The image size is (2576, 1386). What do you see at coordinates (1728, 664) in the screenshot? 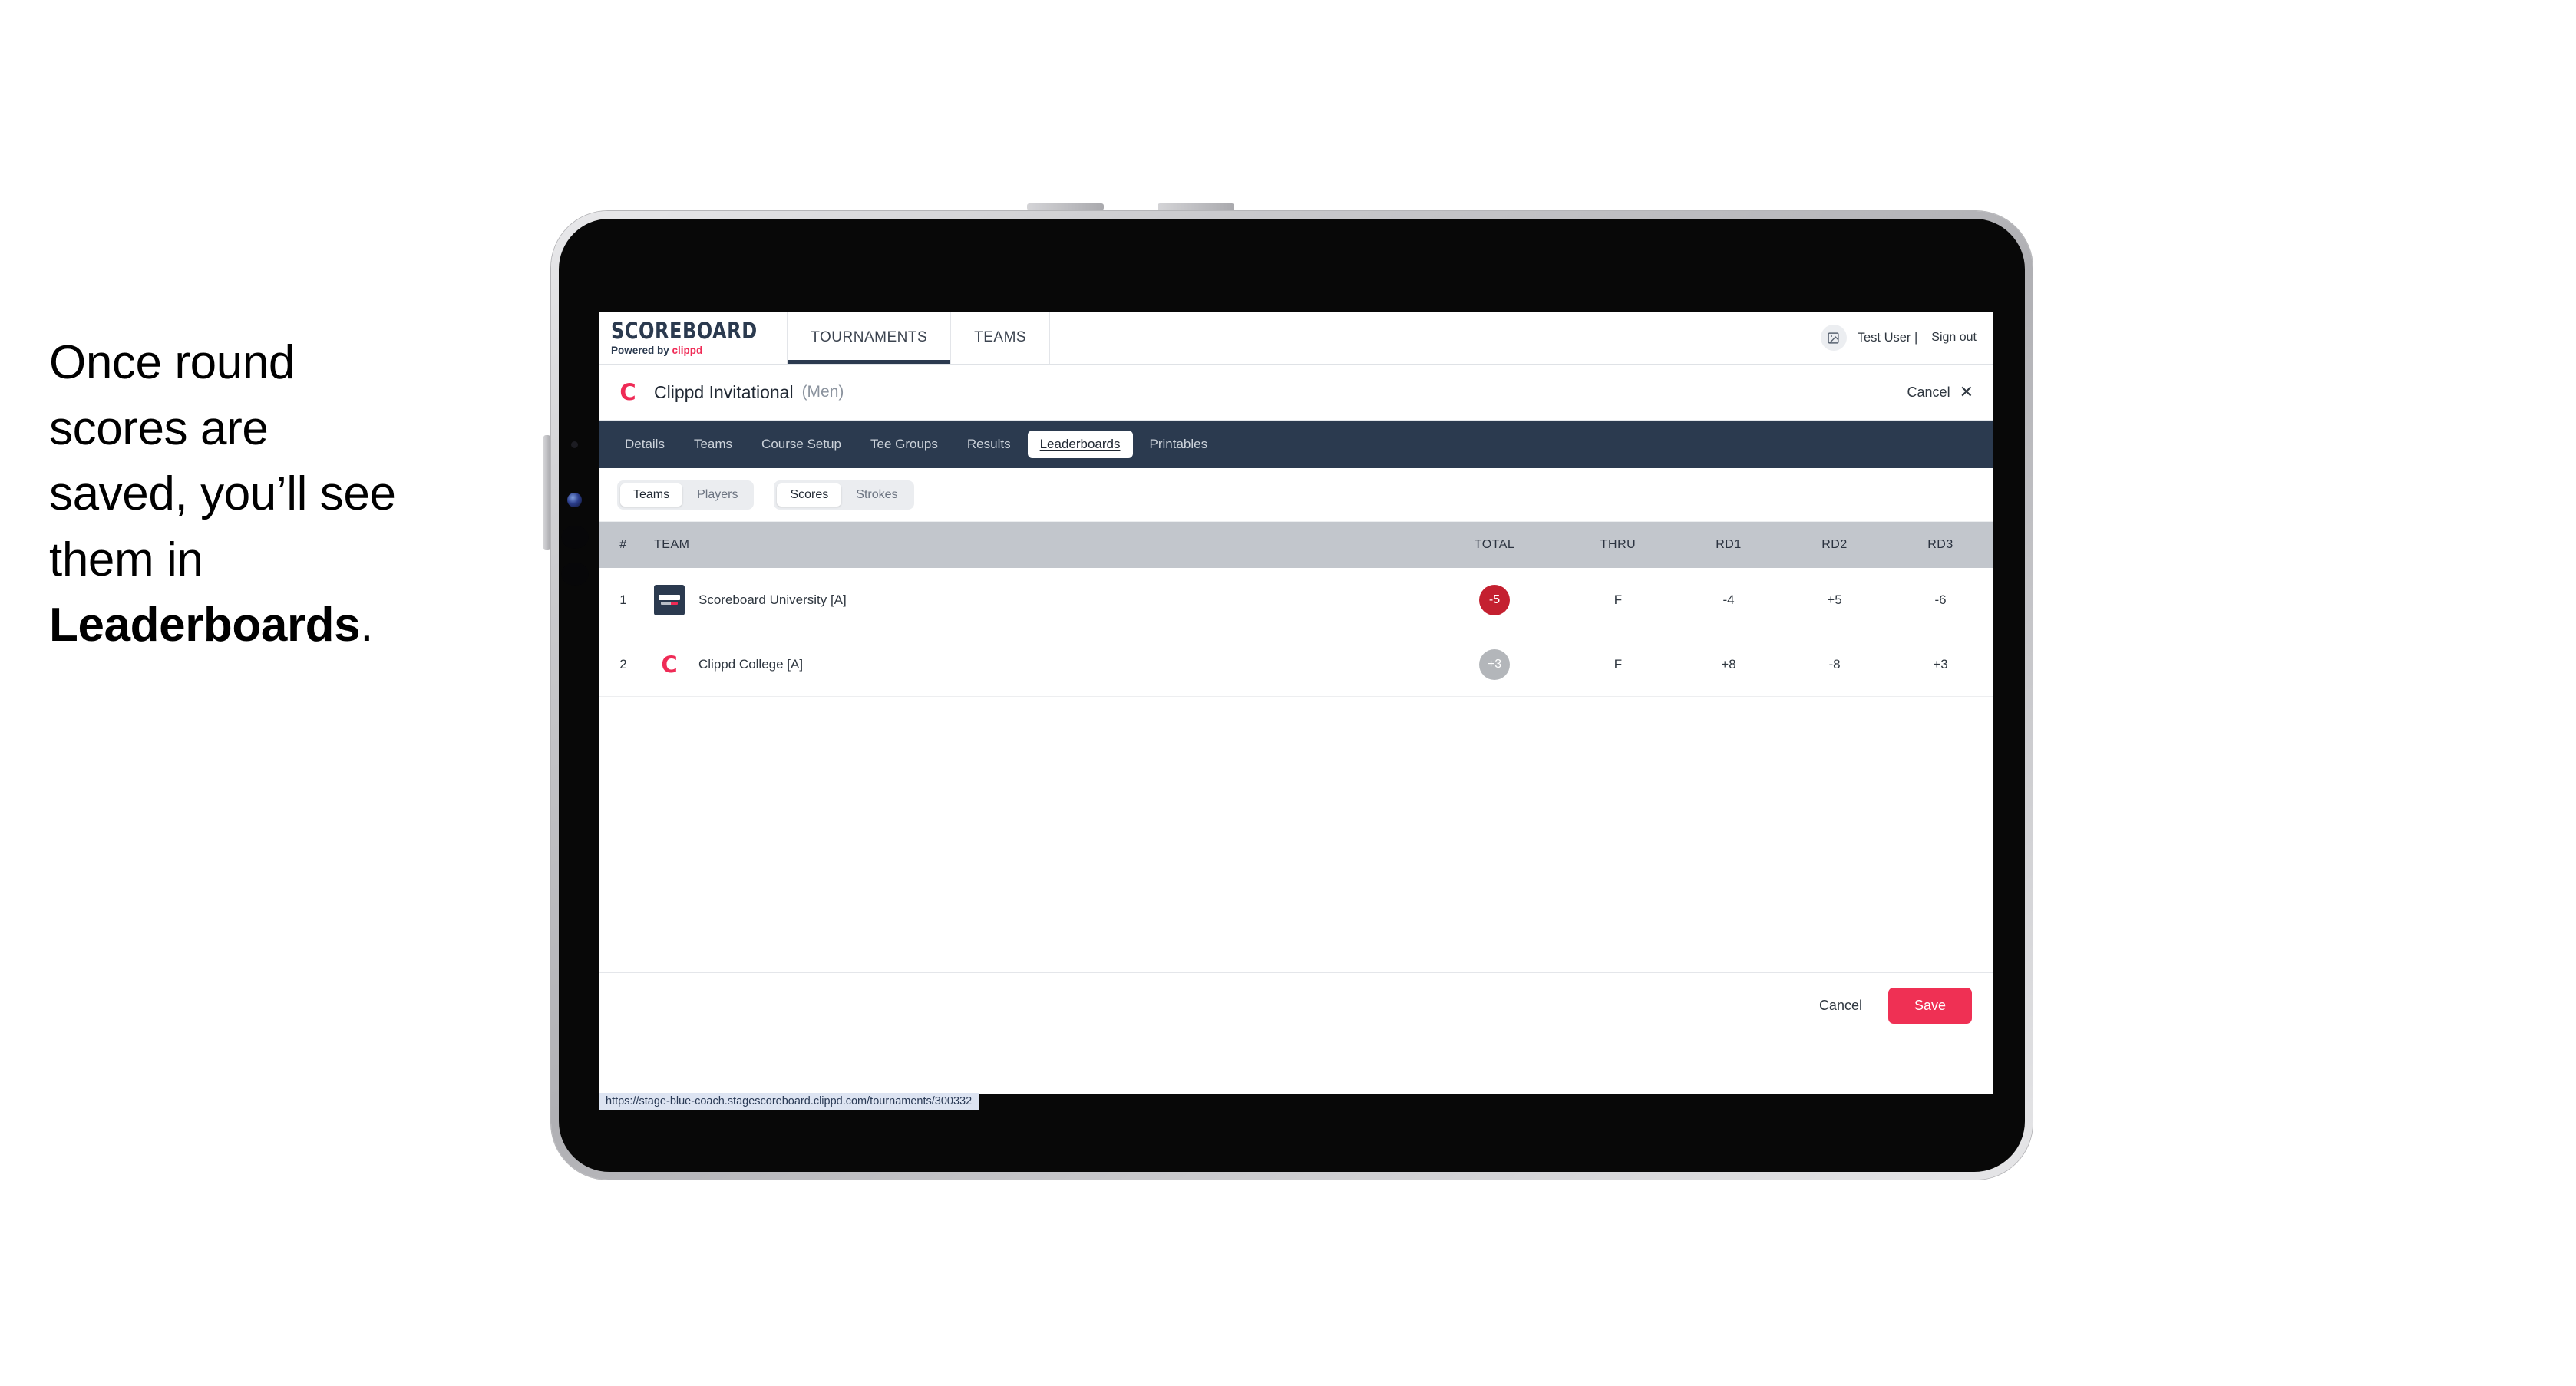
I see `row-rd1: +8` at bounding box center [1728, 664].